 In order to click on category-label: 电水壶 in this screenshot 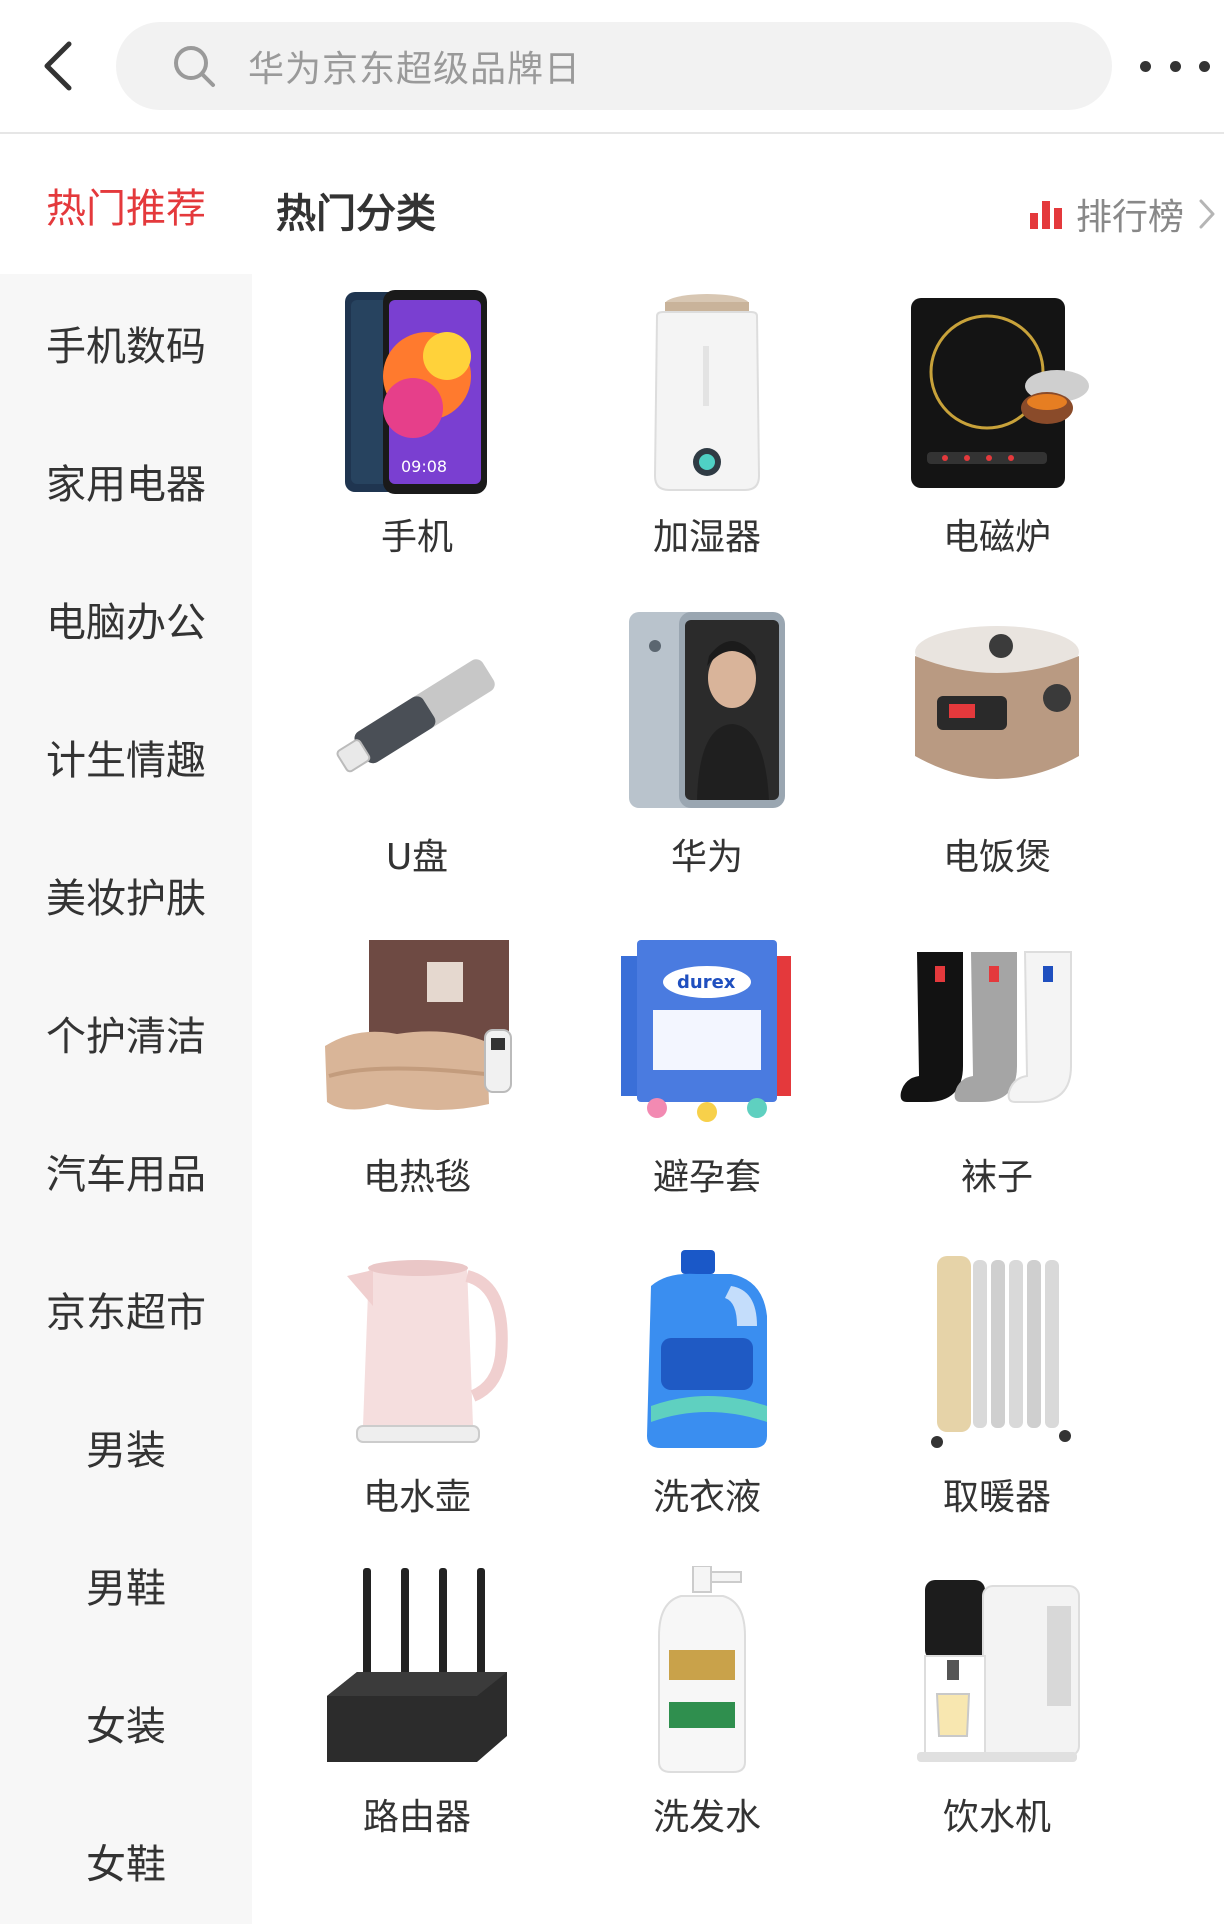, I will do `click(416, 1497)`.